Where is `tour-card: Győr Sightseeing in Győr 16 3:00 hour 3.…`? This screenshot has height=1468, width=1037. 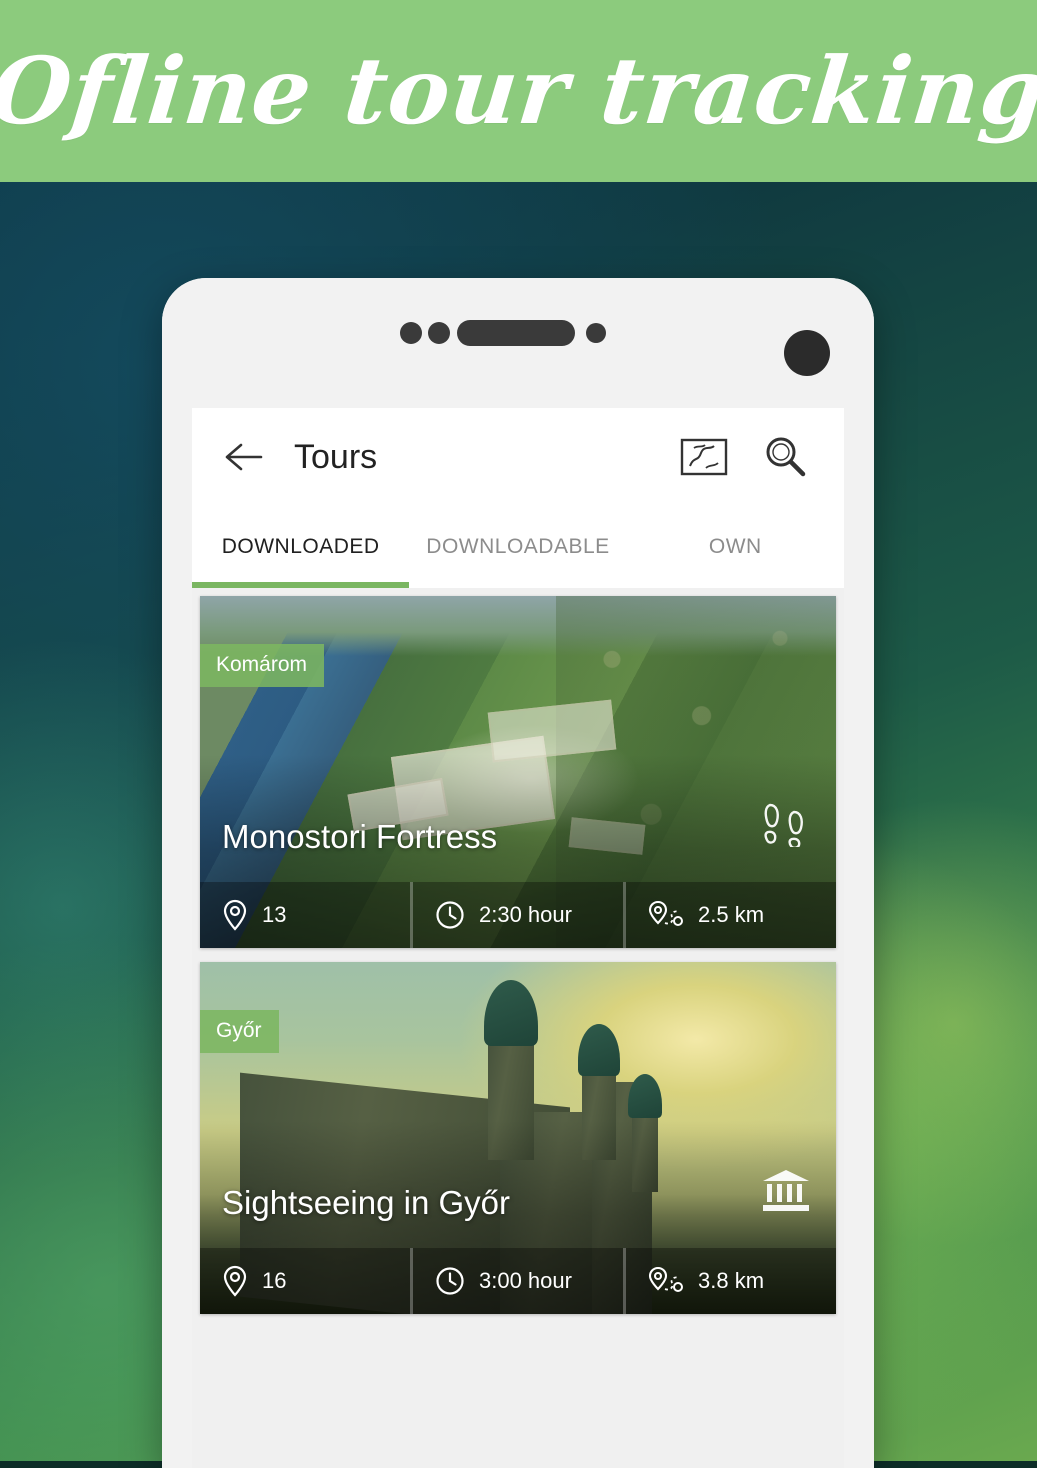 tour-card: Győr Sightseeing in Győr 16 3:00 hour 3.… is located at coordinates (518, 1138).